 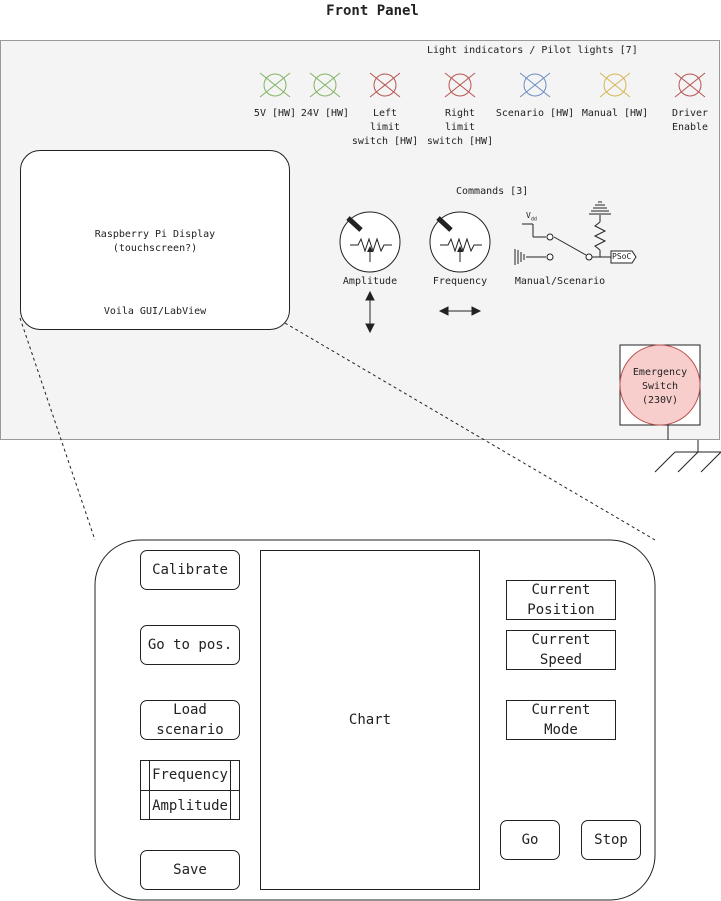 What do you see at coordinates (531, 217) in the screenshot?
I see `vdd-label: Vdd` at bounding box center [531, 217].